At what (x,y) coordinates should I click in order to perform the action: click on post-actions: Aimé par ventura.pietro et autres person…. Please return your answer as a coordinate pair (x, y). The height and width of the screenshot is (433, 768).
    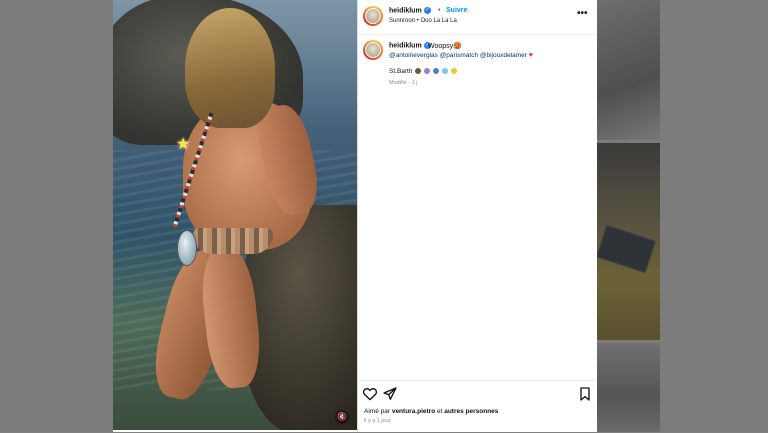
    Looking at the image, I should click on (477, 406).